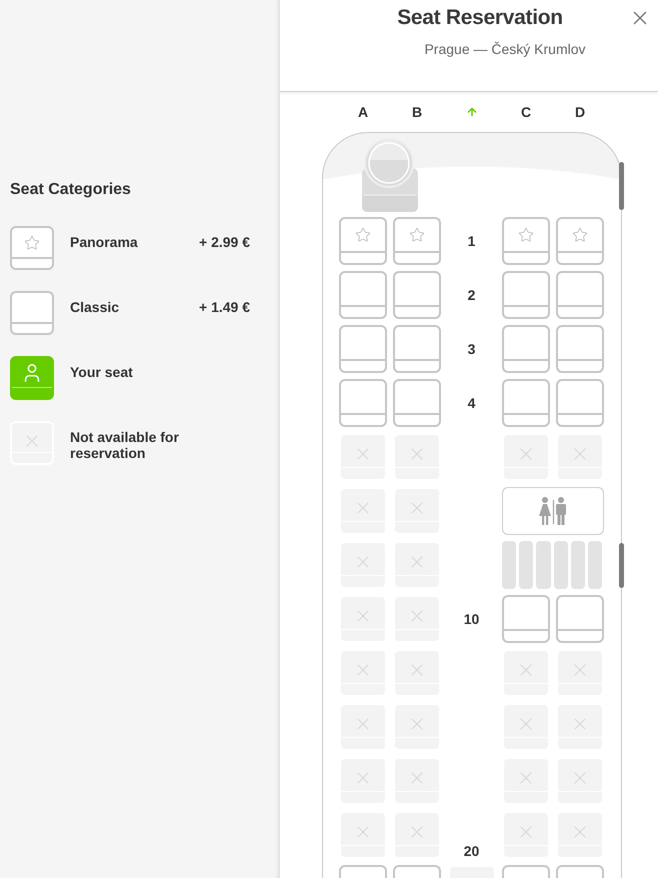 This screenshot has height=878, width=658. What do you see at coordinates (71, 189) in the screenshot?
I see `legend-title: Seat Categories` at bounding box center [71, 189].